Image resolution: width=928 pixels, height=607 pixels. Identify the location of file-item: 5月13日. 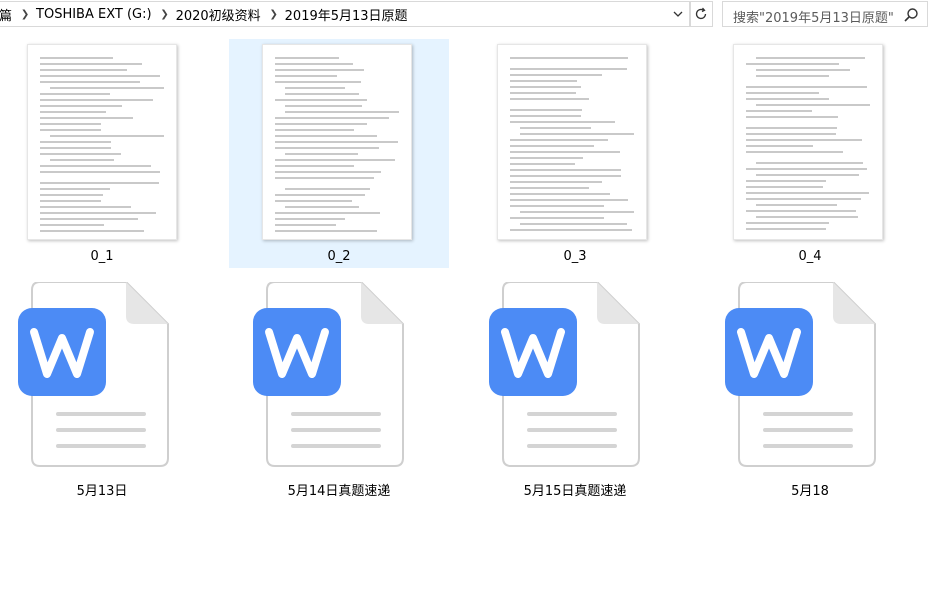
(106, 392).